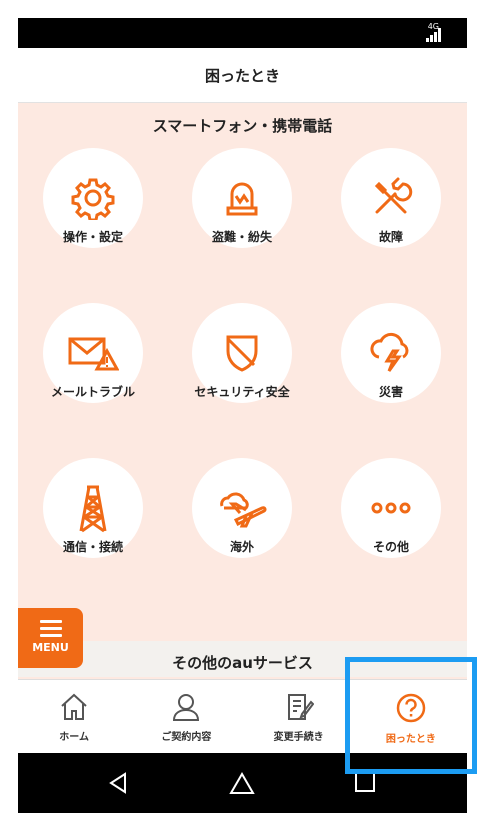 The width and height of the screenshot is (484, 831). I want to click on home-icon, so click(74, 706).